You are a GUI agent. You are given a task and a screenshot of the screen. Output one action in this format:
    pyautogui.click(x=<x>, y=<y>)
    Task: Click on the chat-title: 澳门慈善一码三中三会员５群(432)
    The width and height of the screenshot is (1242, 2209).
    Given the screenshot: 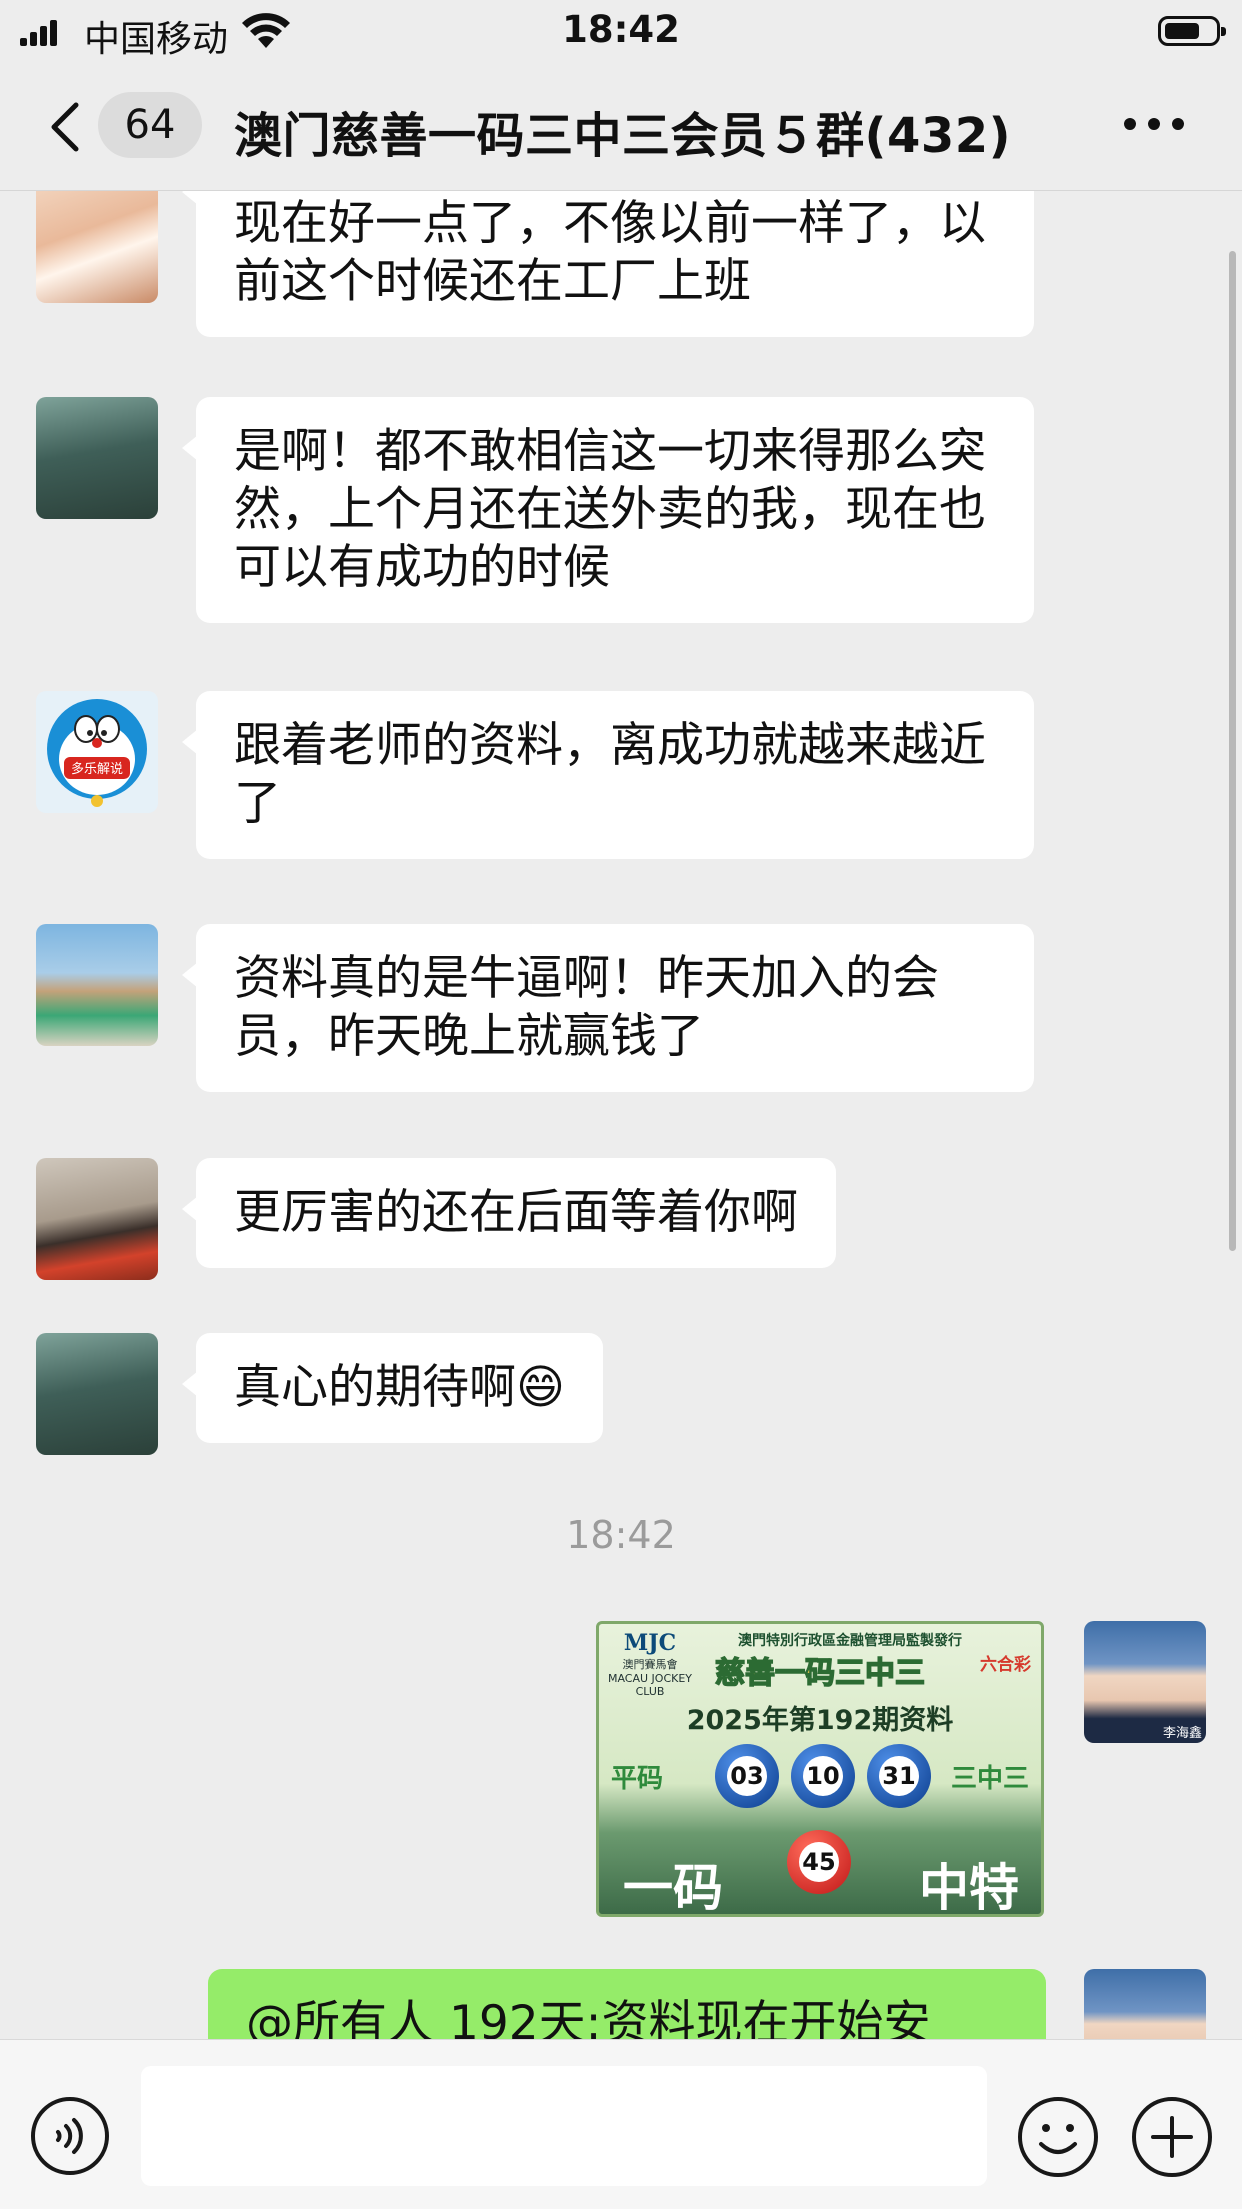 What is the action you would take?
    pyautogui.click(x=623, y=136)
    